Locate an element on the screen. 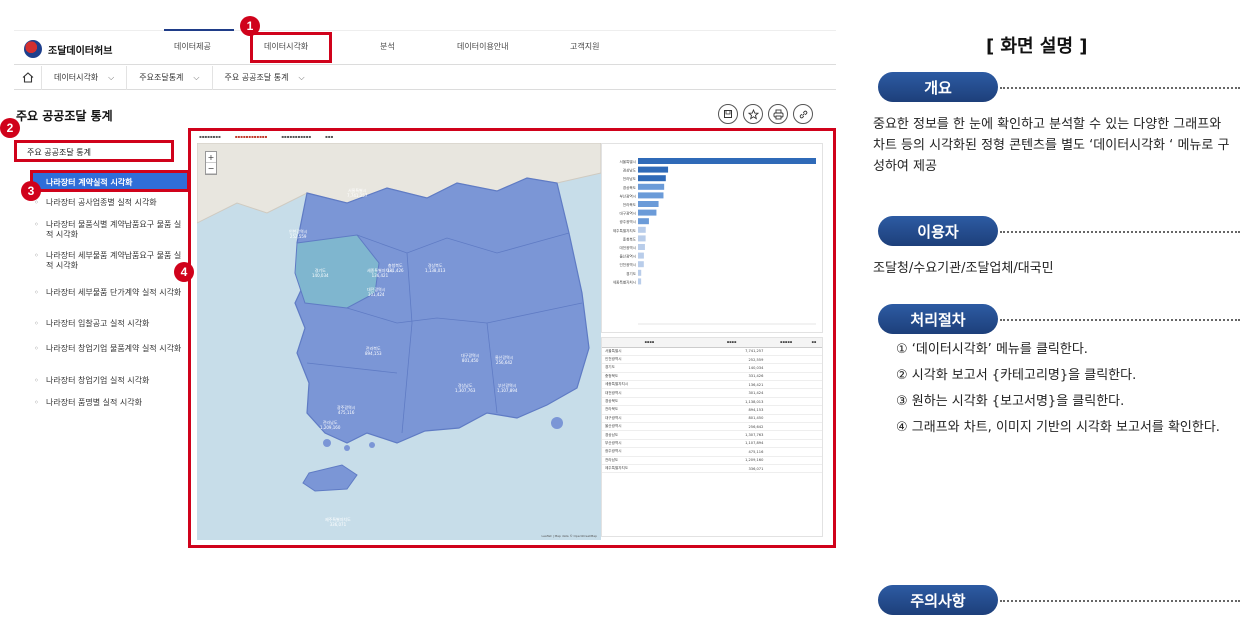  link-icon is located at coordinates (803, 114).